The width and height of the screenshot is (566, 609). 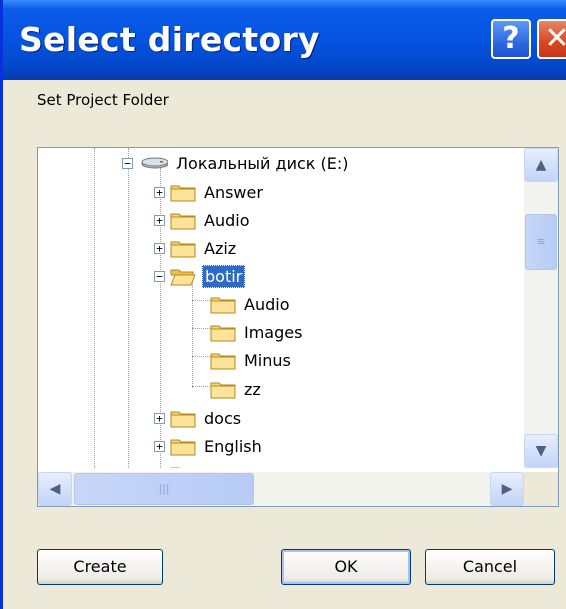 I want to click on scroll-right-button: ▶, so click(x=507, y=489).